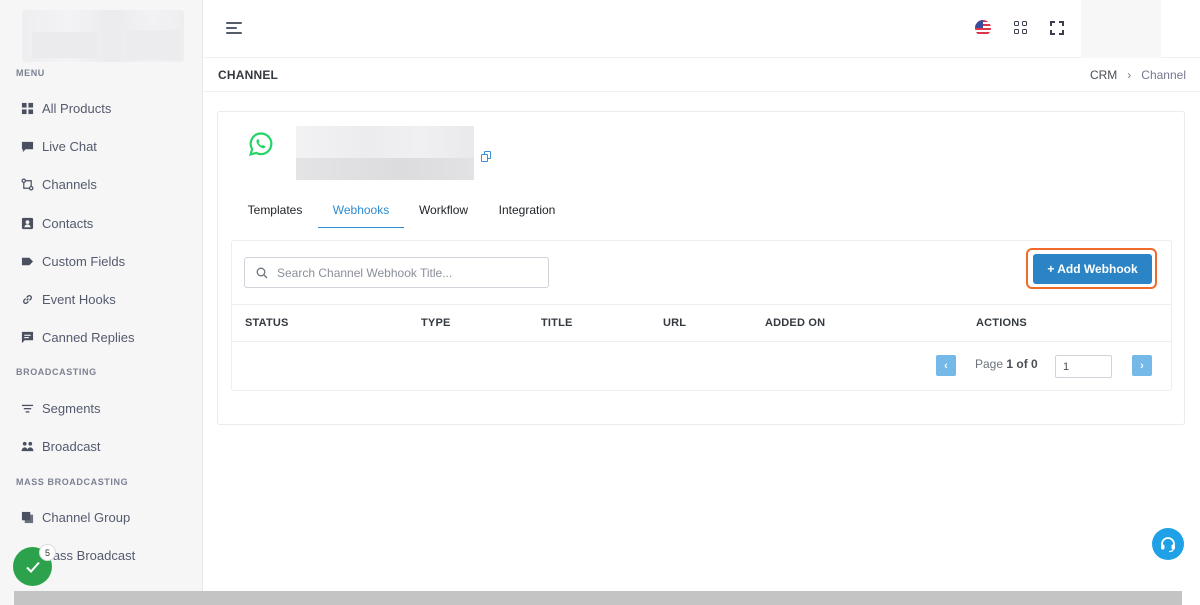 The height and width of the screenshot is (605, 1200). What do you see at coordinates (262, 273) in the screenshot?
I see `search-icon` at bounding box center [262, 273].